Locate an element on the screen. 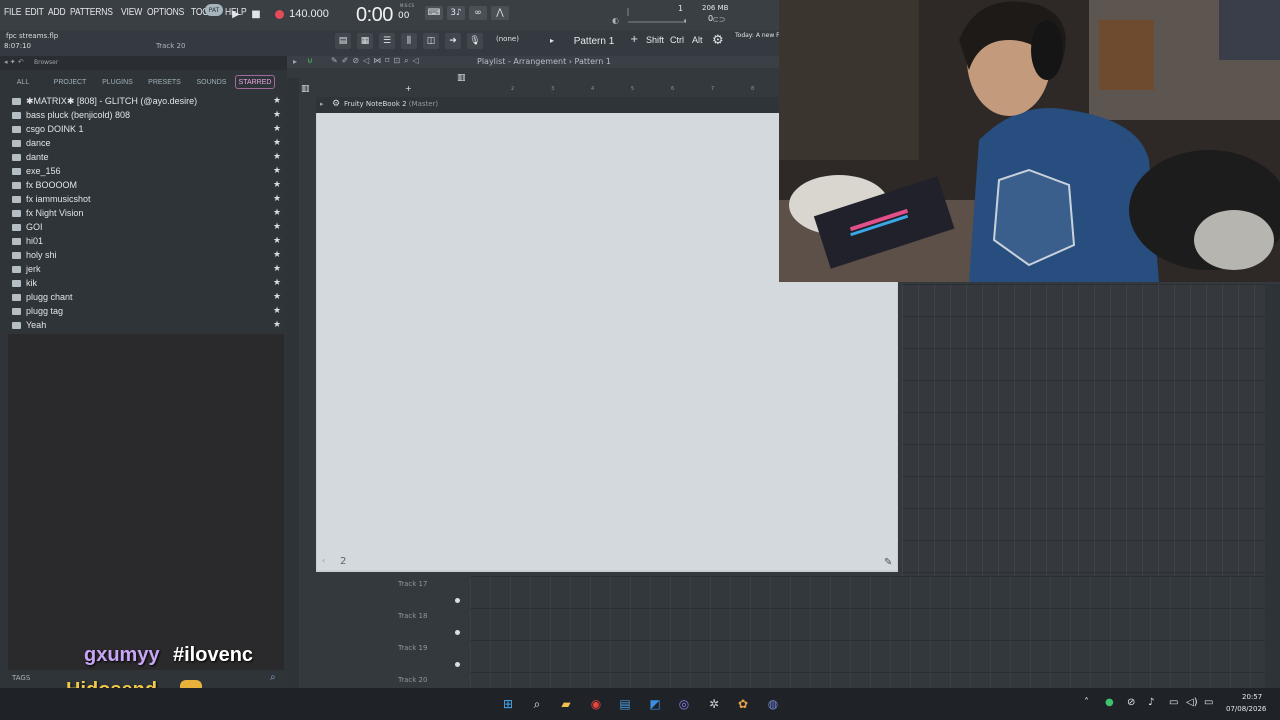 This screenshot has width=1280, height=720. page-prev-icon: ‹ is located at coordinates (323, 560).